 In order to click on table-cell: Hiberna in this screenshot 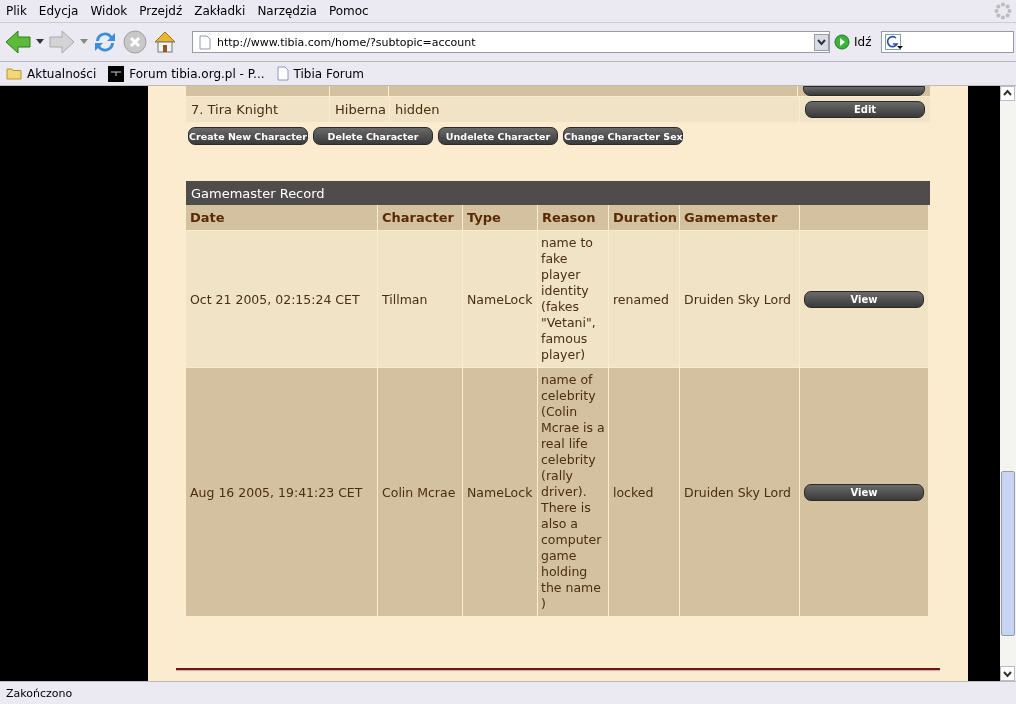, I will do `click(360, 109)`.